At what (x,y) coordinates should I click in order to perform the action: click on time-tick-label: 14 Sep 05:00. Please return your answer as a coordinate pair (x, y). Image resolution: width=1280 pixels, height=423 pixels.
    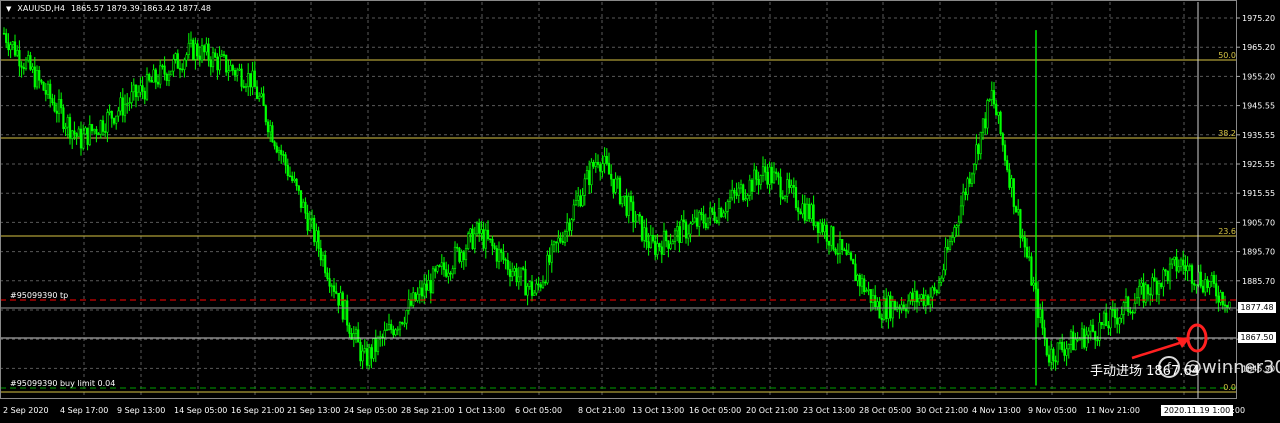
    Looking at the image, I should click on (200, 410).